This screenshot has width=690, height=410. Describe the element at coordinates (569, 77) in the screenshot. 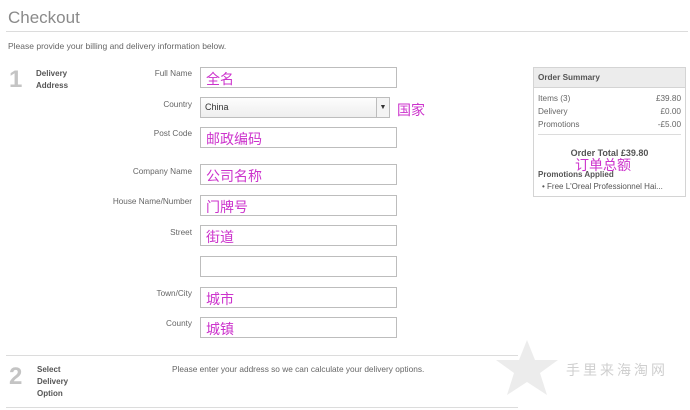

I see `order-summary-title: Order Summary` at that location.